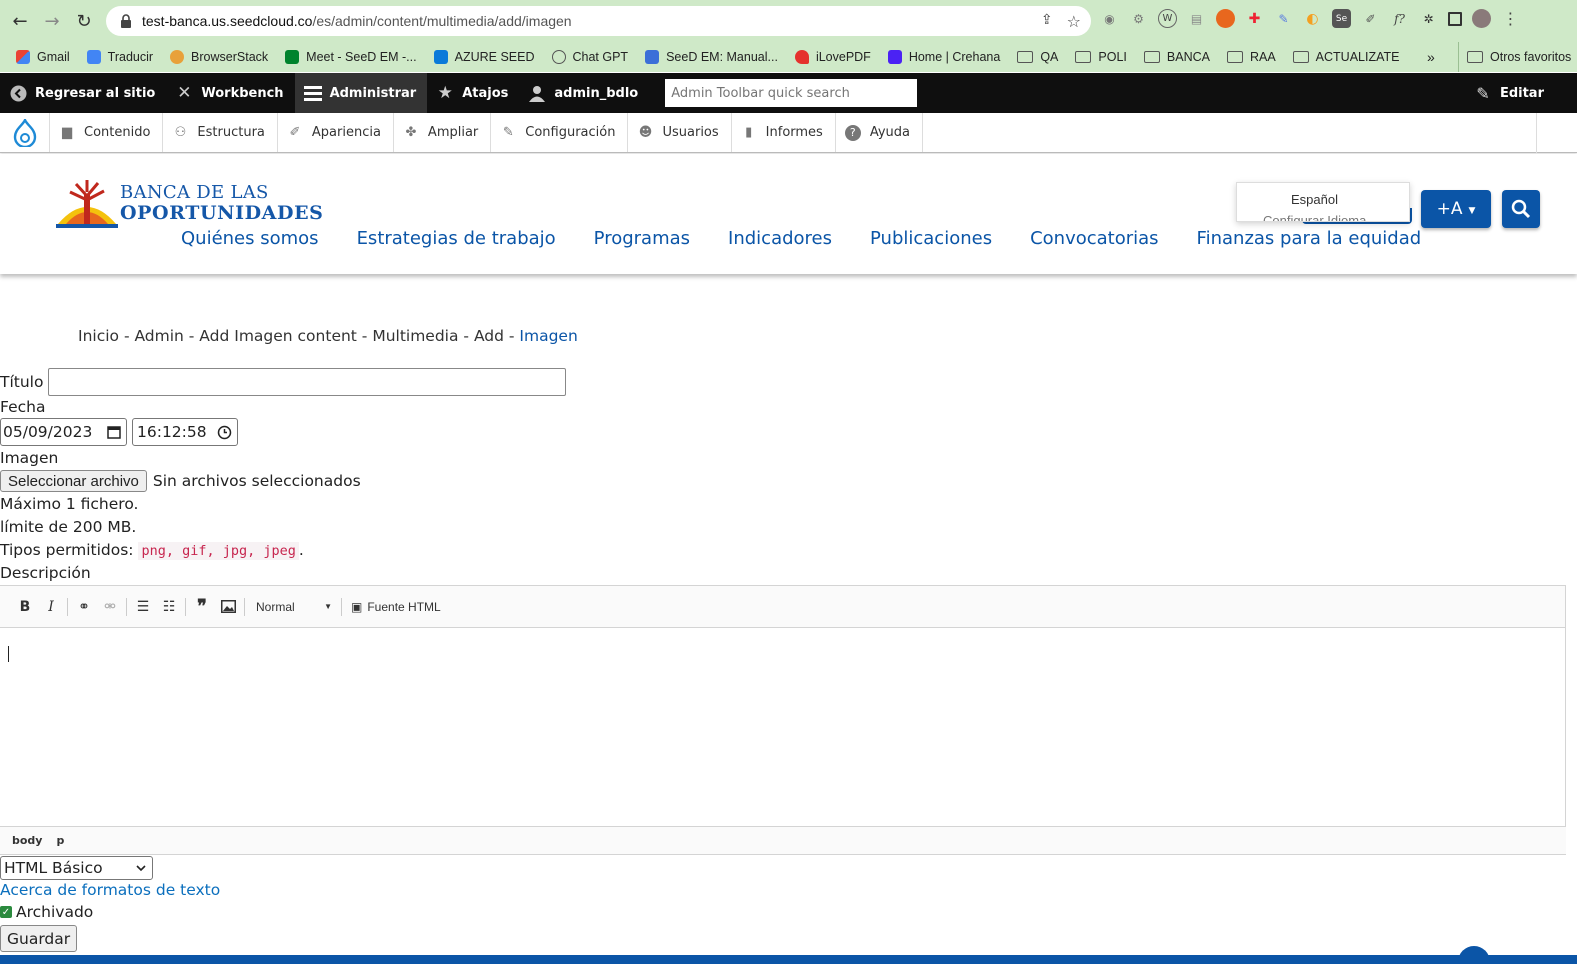  Describe the element at coordinates (83, 93) in the screenshot. I see `back-to-site-link: Regresar al sitio` at that location.